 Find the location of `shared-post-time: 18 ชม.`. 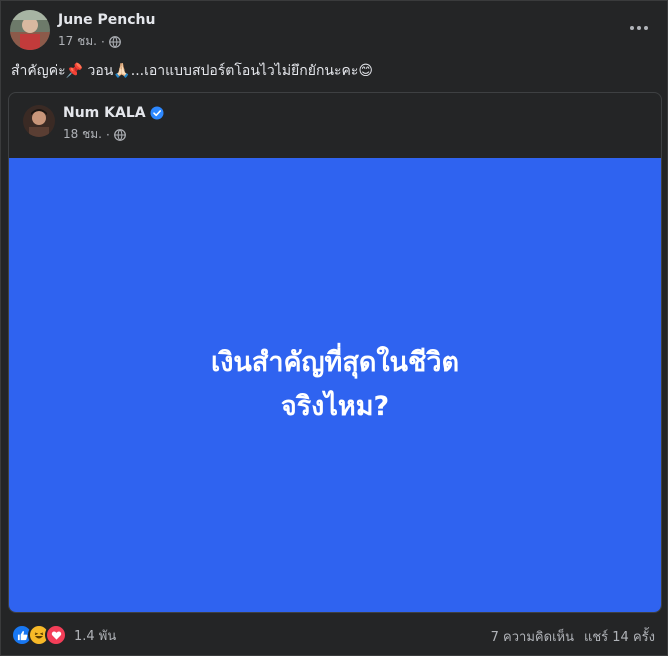

shared-post-time: 18 ชม. is located at coordinates (82, 134).